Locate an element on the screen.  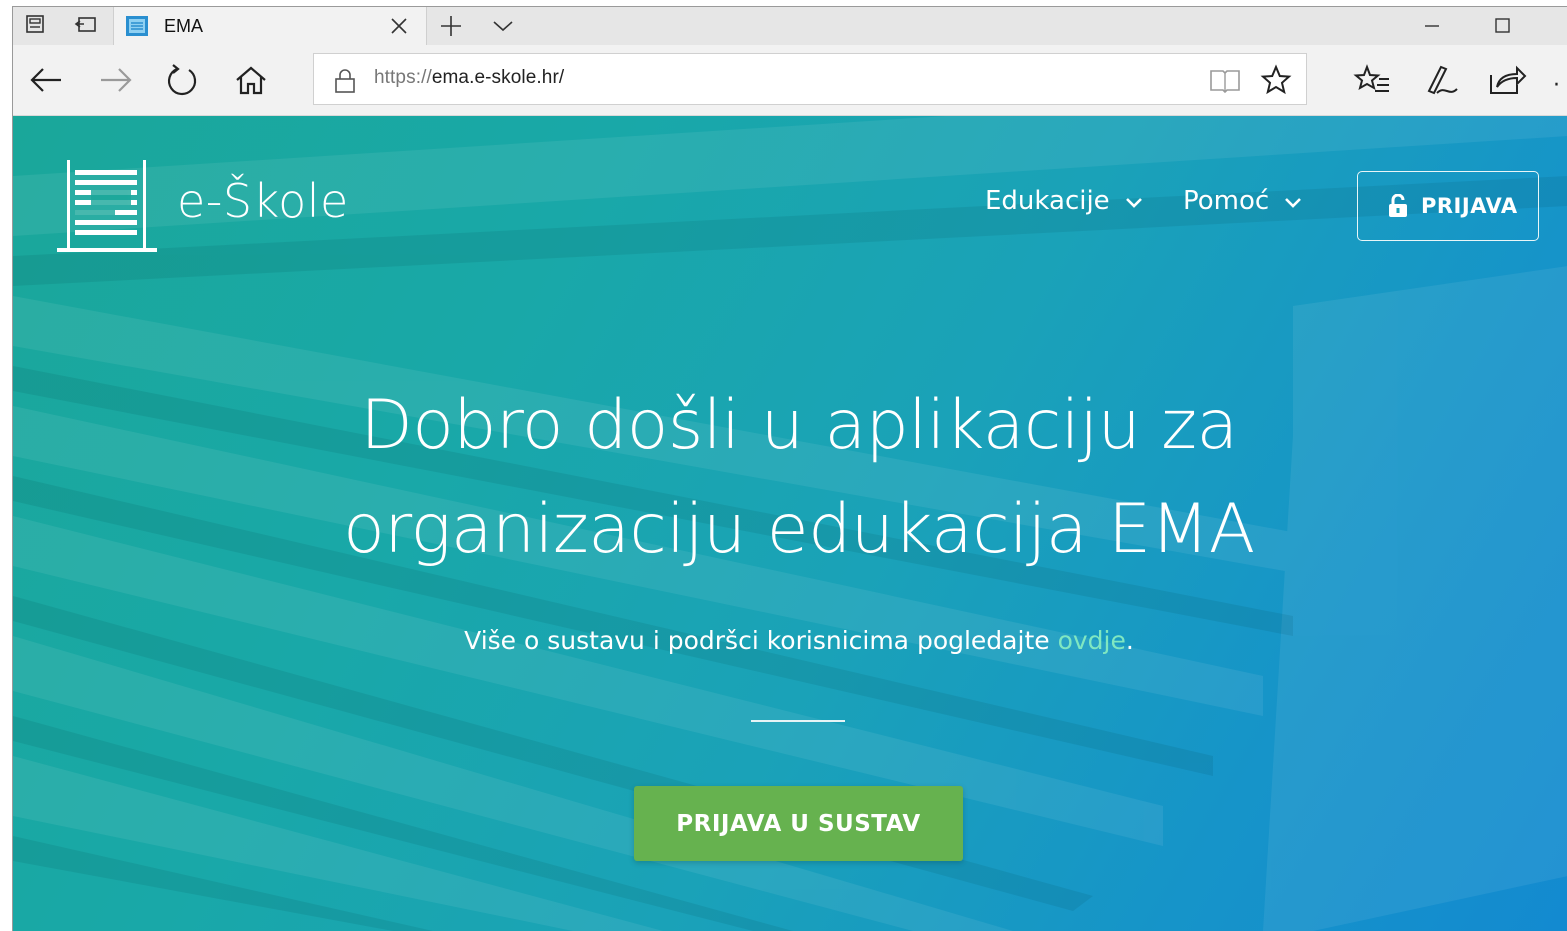
more-options-icon: · is located at coordinates (1556, 85).